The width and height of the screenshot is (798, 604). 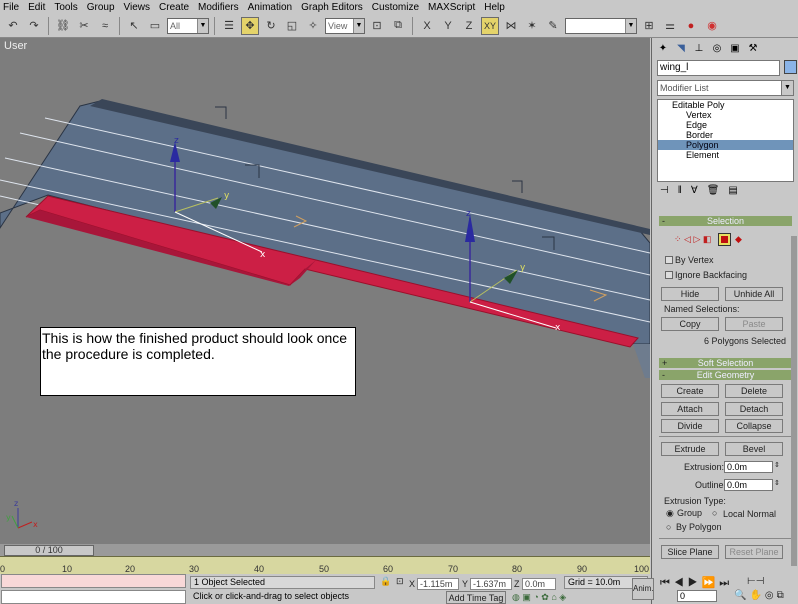 What do you see at coordinates (725, 125) in the screenshot?
I see `stack-item-edge: Edge` at bounding box center [725, 125].